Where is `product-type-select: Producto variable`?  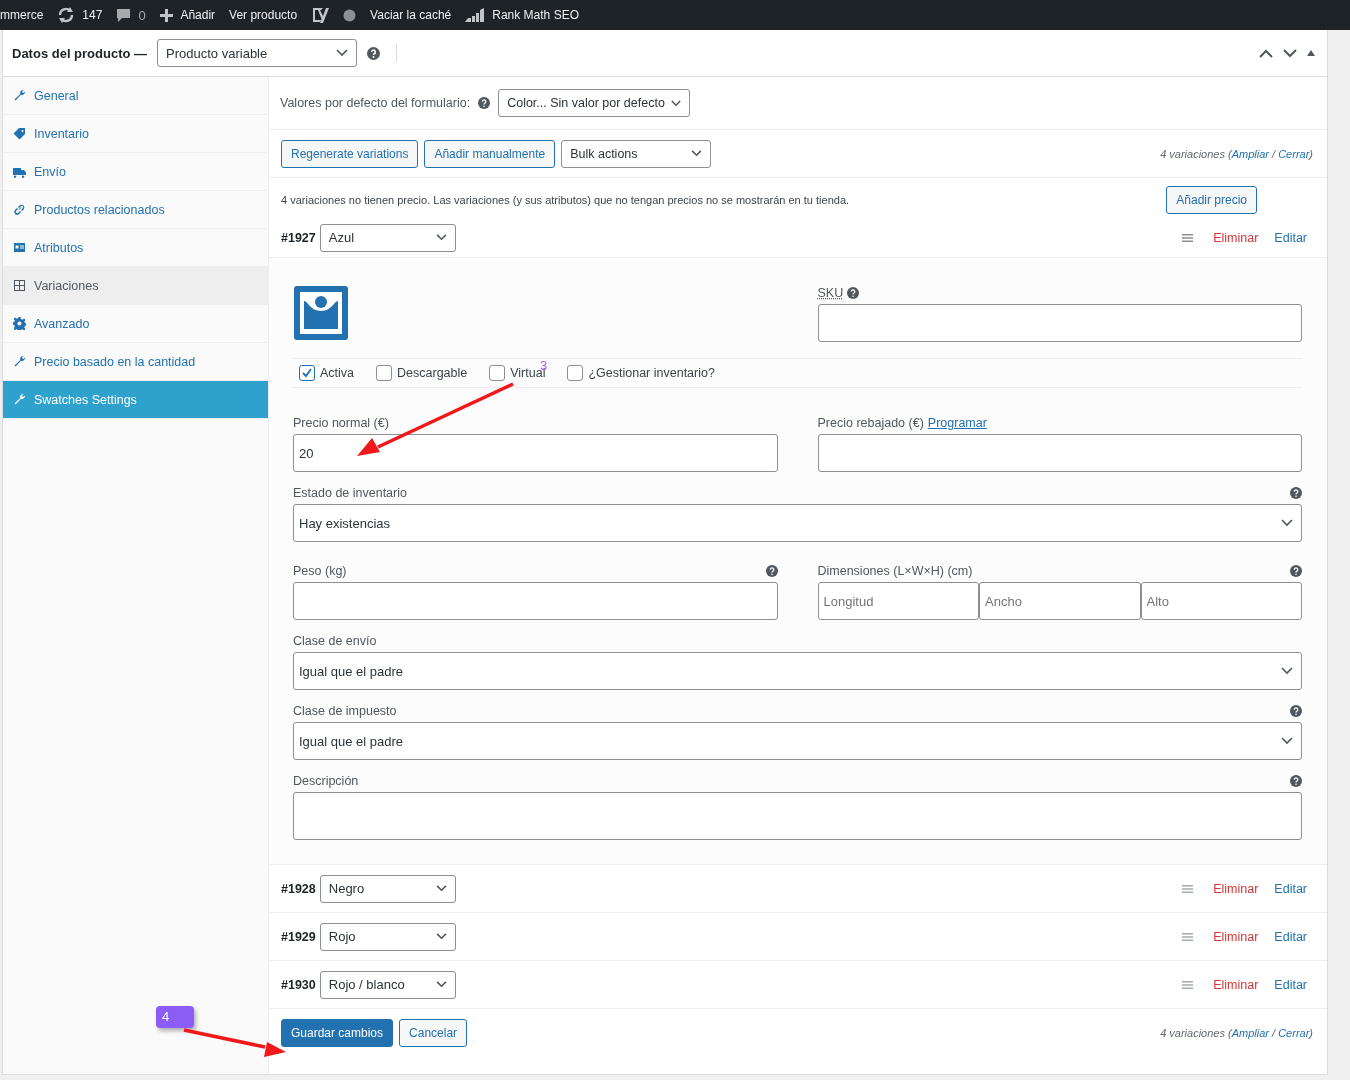 product-type-select: Producto variable is located at coordinates (257, 53).